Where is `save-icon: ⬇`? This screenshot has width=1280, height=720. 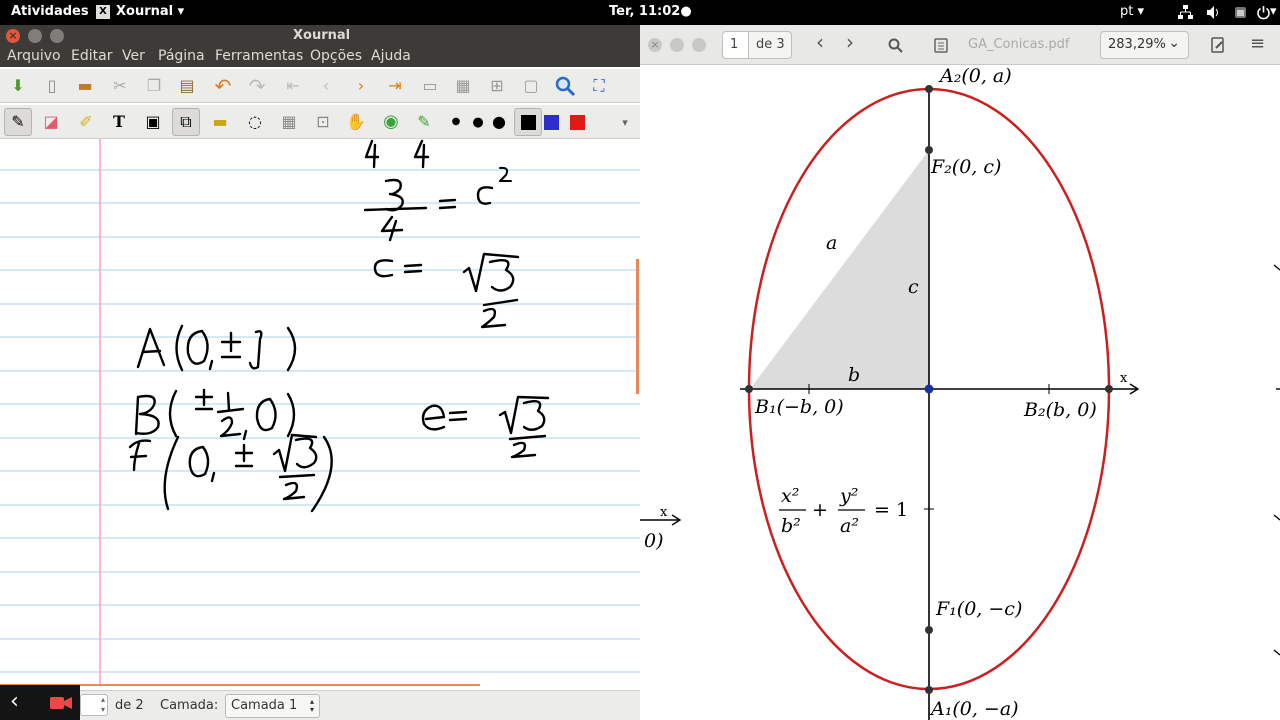 save-icon: ⬇ is located at coordinates (18, 86).